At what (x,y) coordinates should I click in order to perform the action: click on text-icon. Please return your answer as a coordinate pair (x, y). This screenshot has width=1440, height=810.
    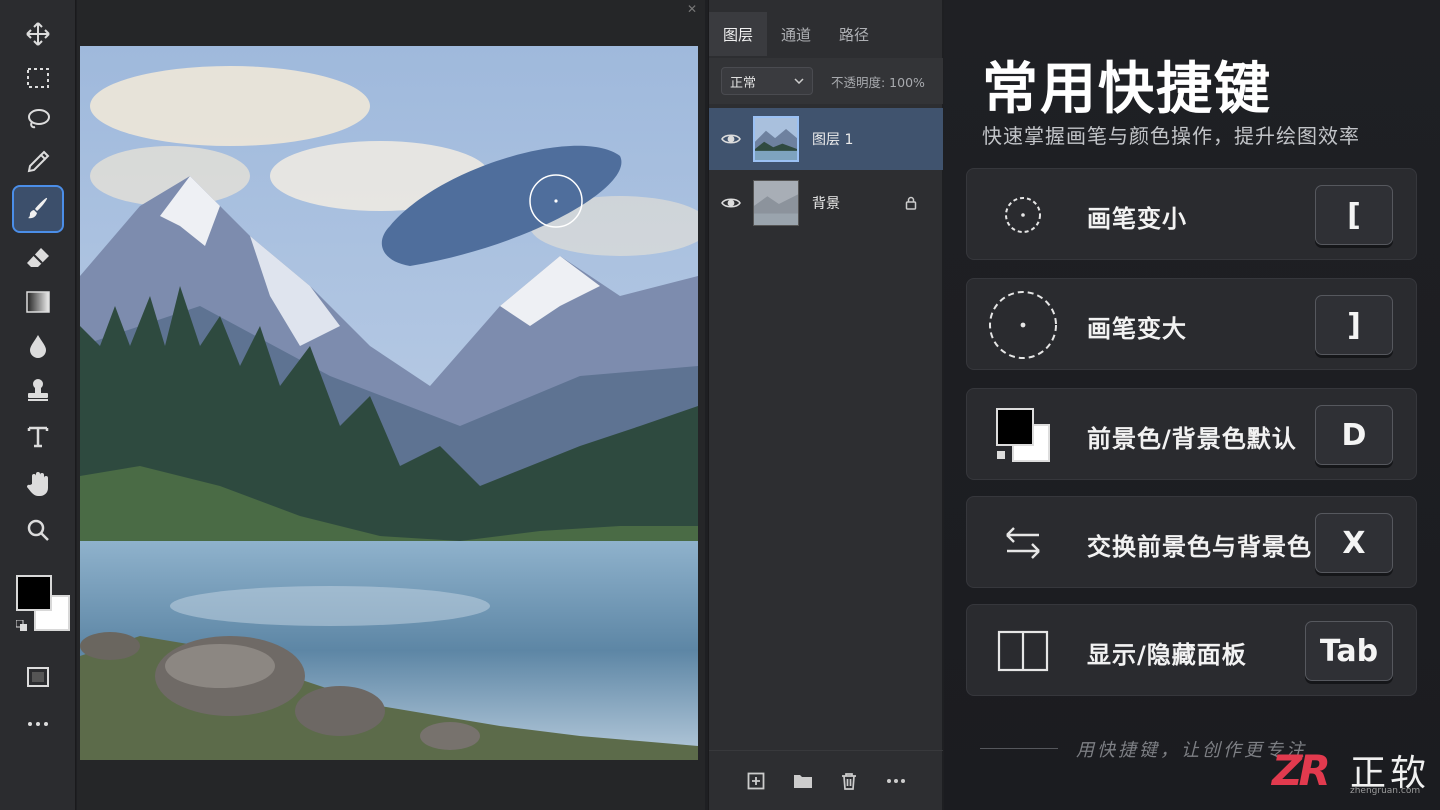
    Looking at the image, I should click on (38, 437).